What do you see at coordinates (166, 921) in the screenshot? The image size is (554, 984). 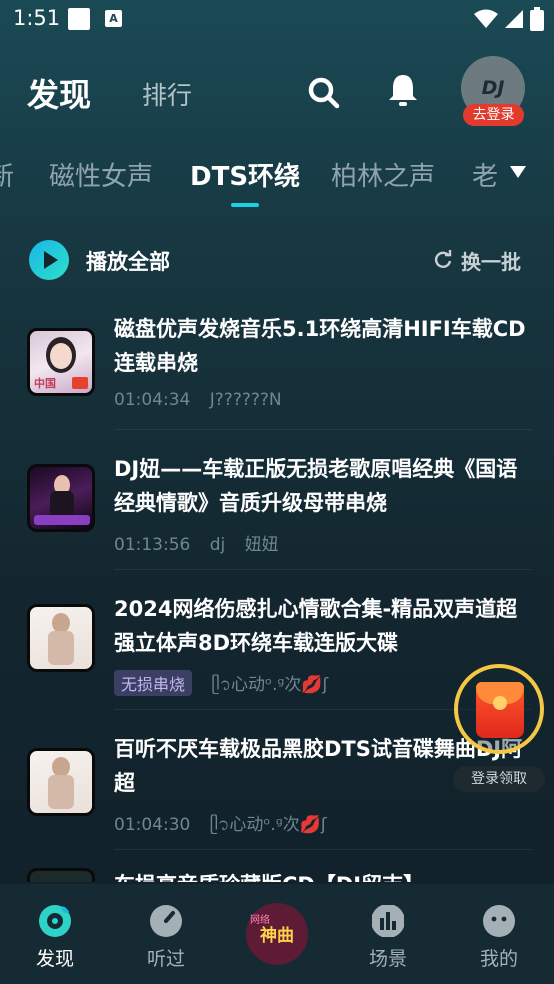 I see `history-icon` at bounding box center [166, 921].